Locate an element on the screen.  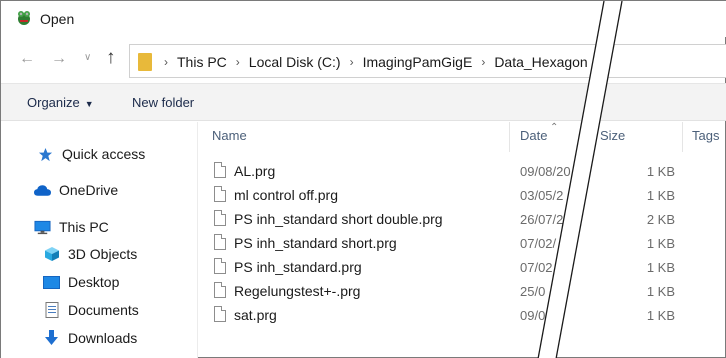
nav-item-desktop: Desktop is located at coordinates (81, 282).